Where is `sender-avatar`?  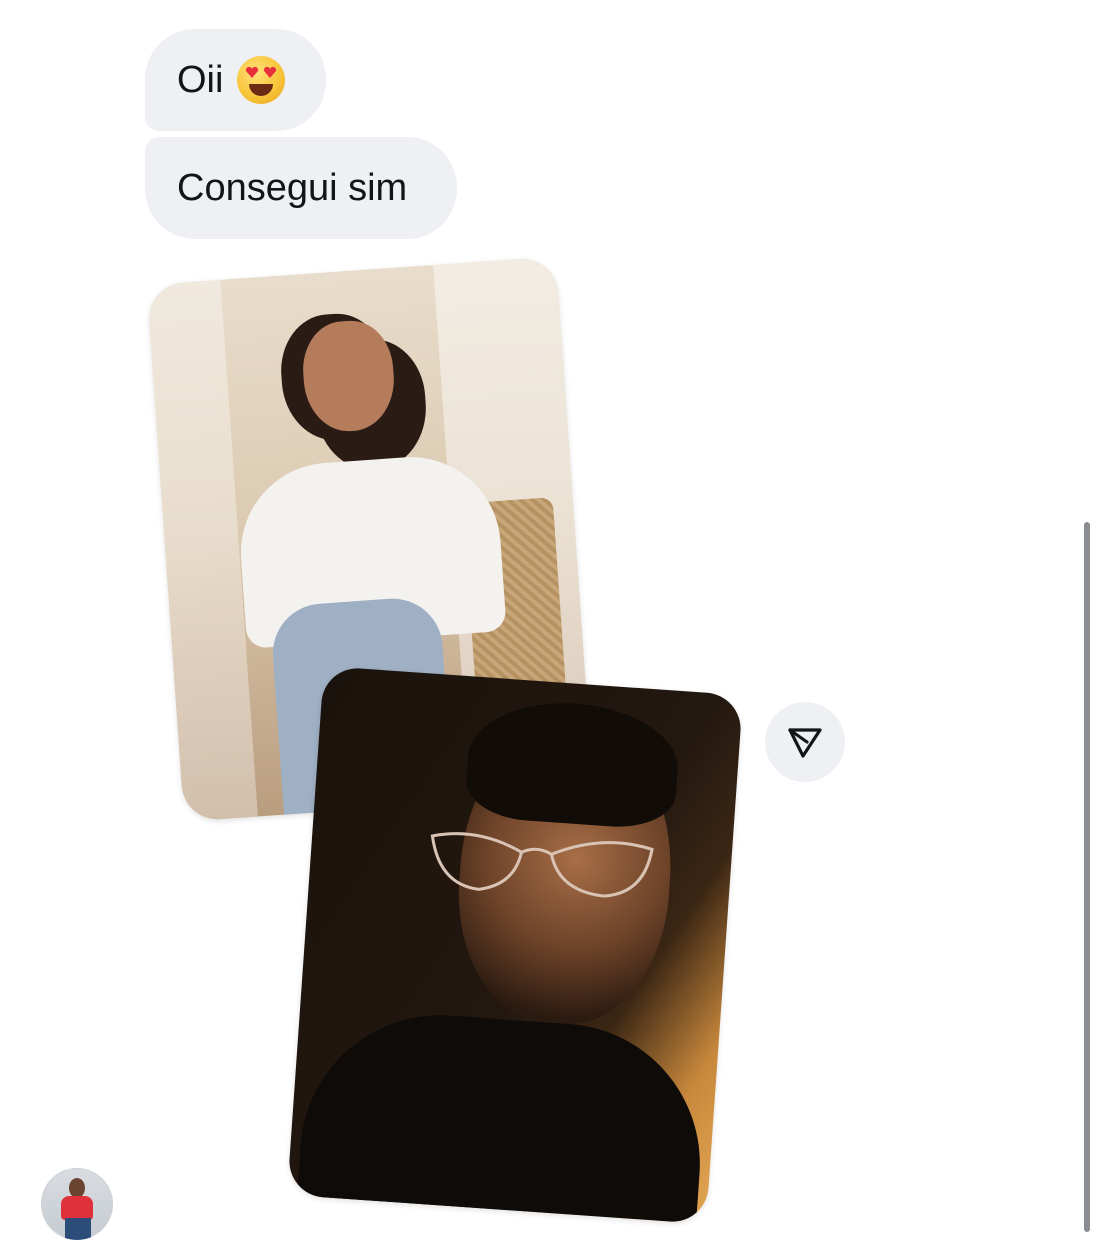
sender-avatar is located at coordinates (77, 1204).